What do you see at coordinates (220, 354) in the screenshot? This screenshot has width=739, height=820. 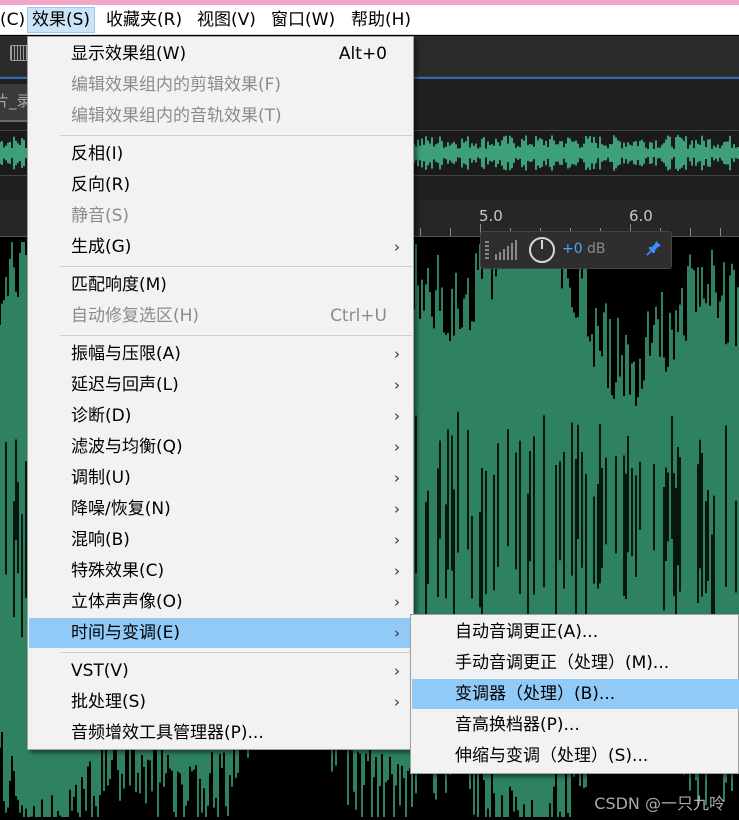 I see `menu-item-amplitude: 振幅与压限(A) ›` at bounding box center [220, 354].